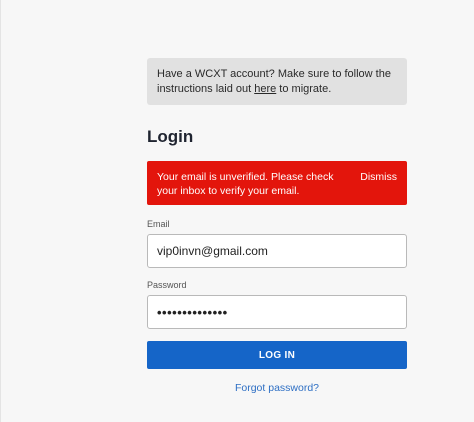 The width and height of the screenshot is (474, 422). Describe the element at coordinates (265, 89) in the screenshot. I see `migration-instructions-link: here` at that location.